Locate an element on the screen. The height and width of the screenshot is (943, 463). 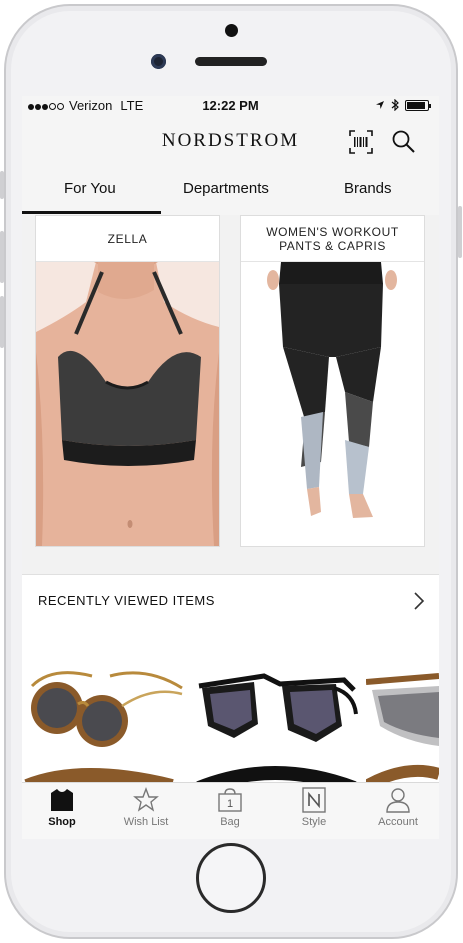
tab-shop: Shop is located at coordinates (62, 807).